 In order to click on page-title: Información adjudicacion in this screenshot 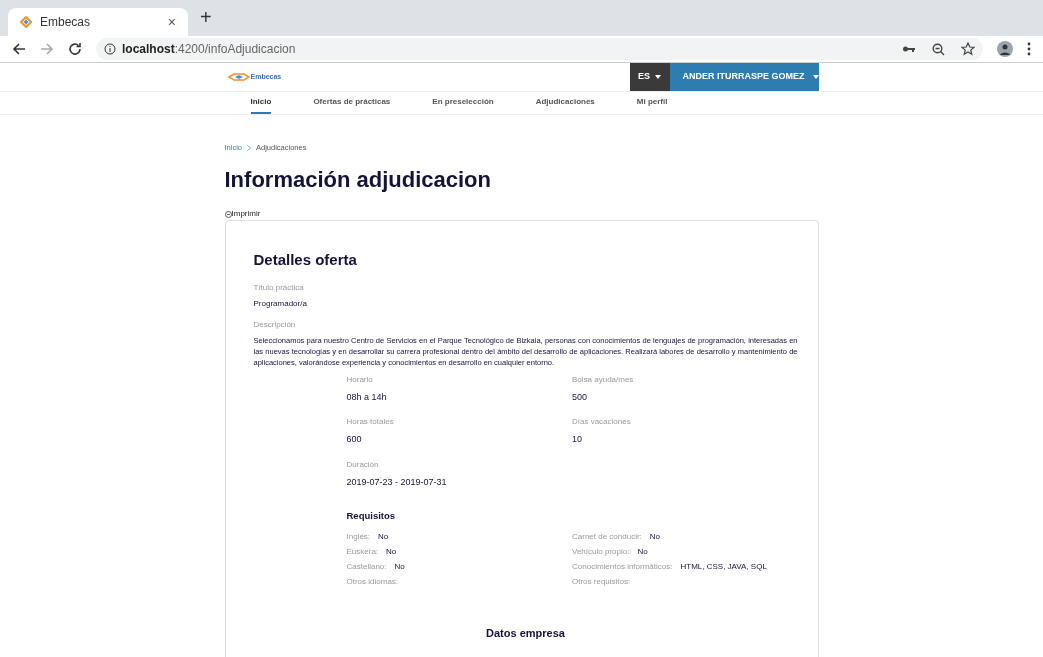, I will do `click(358, 180)`.